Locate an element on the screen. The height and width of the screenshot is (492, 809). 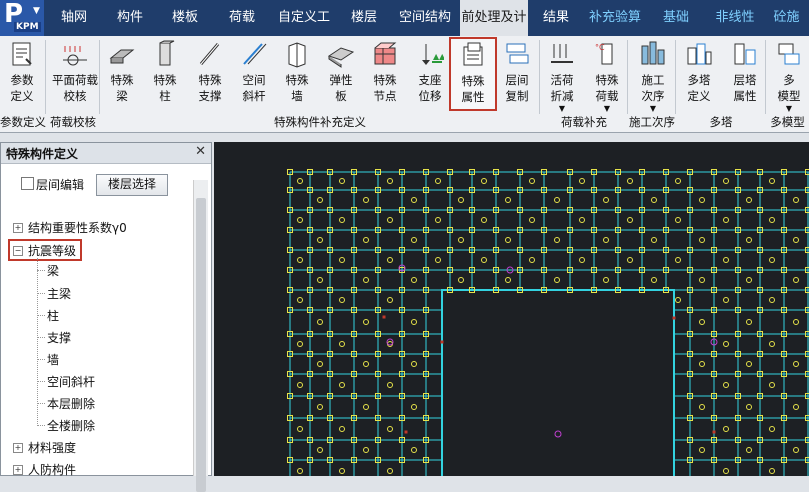
menu-item-9: 补充验算 is located at coordinates (615, 18).